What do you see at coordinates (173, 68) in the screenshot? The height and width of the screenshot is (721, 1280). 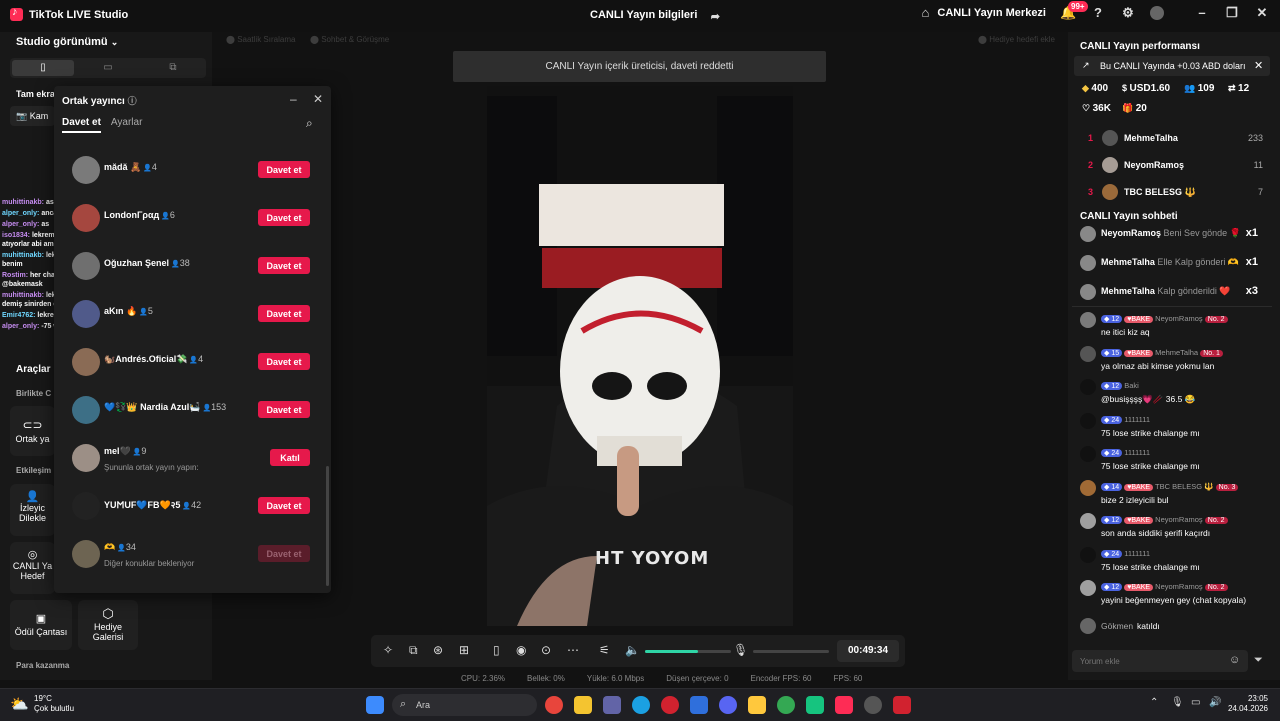 I see `multi-layout-button: ⧉` at bounding box center [173, 68].